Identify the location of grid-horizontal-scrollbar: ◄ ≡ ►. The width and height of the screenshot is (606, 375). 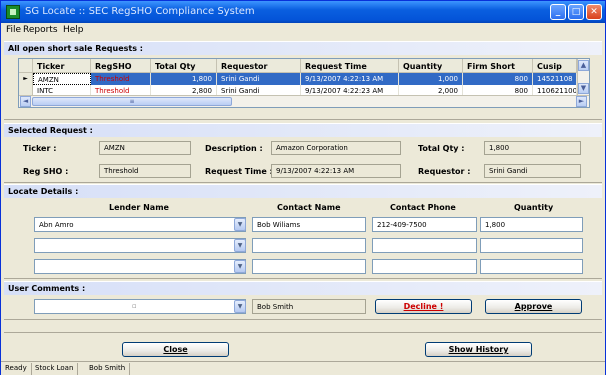
(304, 101).